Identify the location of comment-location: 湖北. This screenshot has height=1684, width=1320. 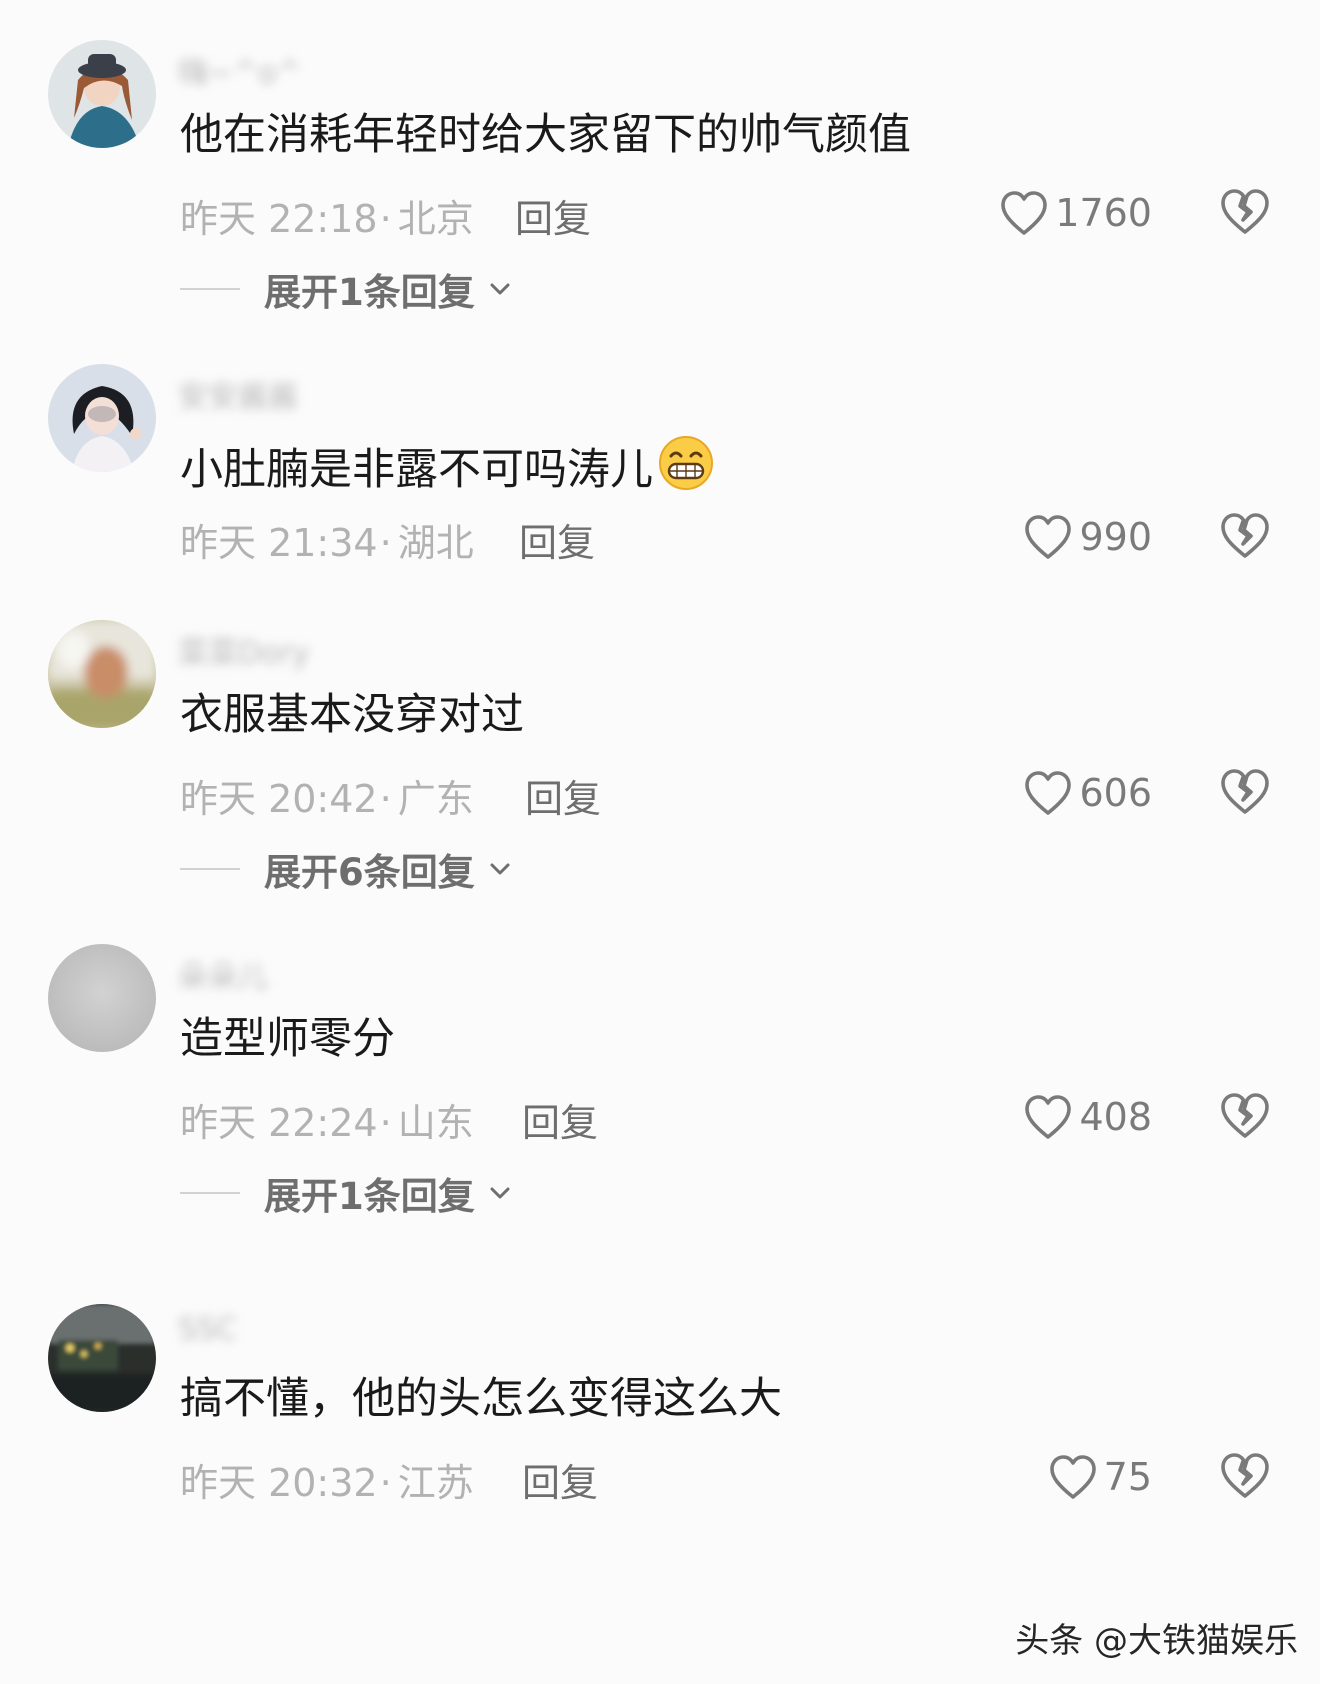
(435, 543).